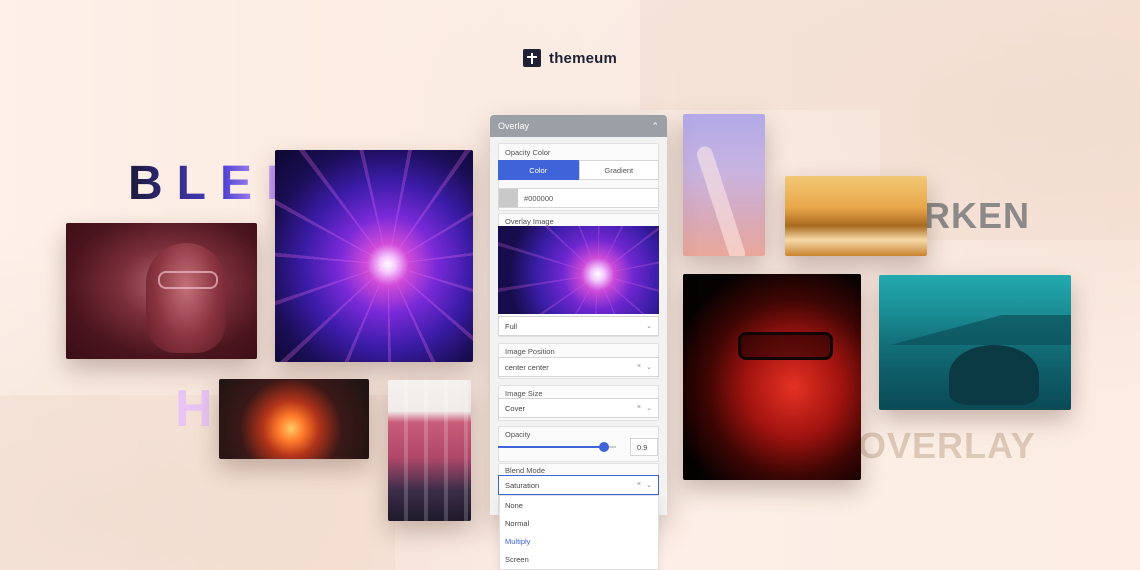  Describe the element at coordinates (528, 152) in the screenshot. I see `opacity-color-label: Opacity Color` at that location.